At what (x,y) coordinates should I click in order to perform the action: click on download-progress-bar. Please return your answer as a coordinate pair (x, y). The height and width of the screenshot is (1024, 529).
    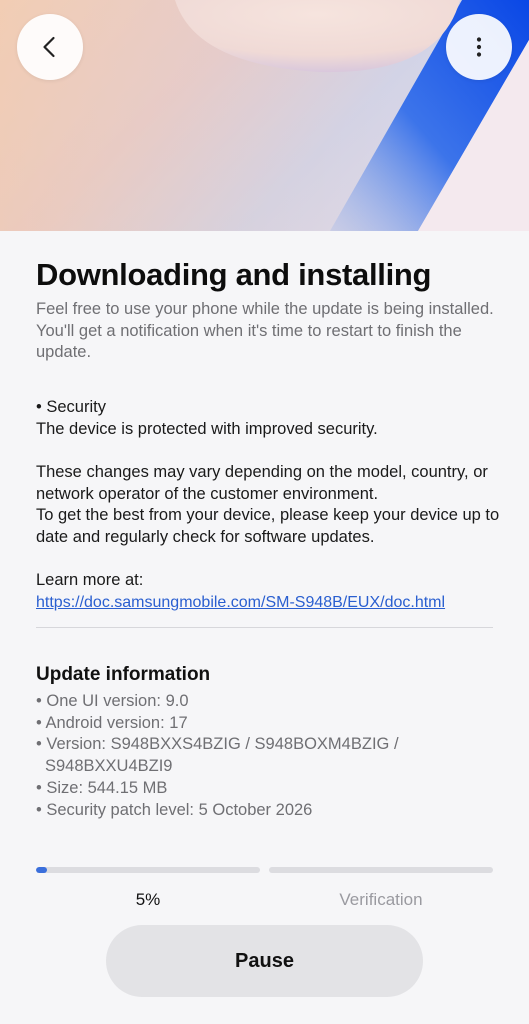
    Looking at the image, I should click on (148, 870).